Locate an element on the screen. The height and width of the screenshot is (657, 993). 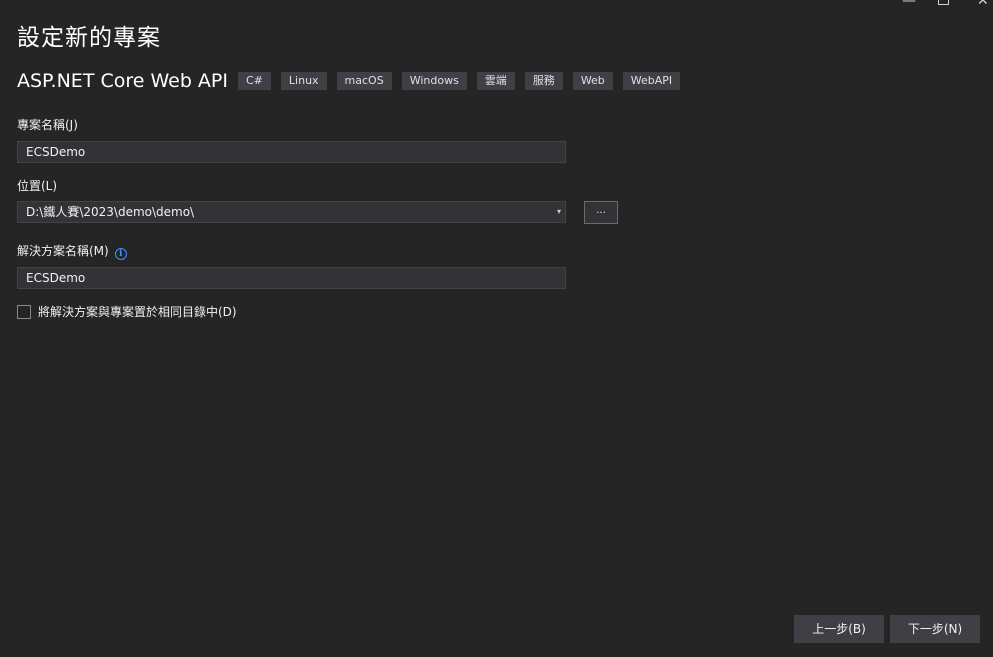
location-value: D:\鐵人賽\2023\demo\demo\ is located at coordinates (110, 212).